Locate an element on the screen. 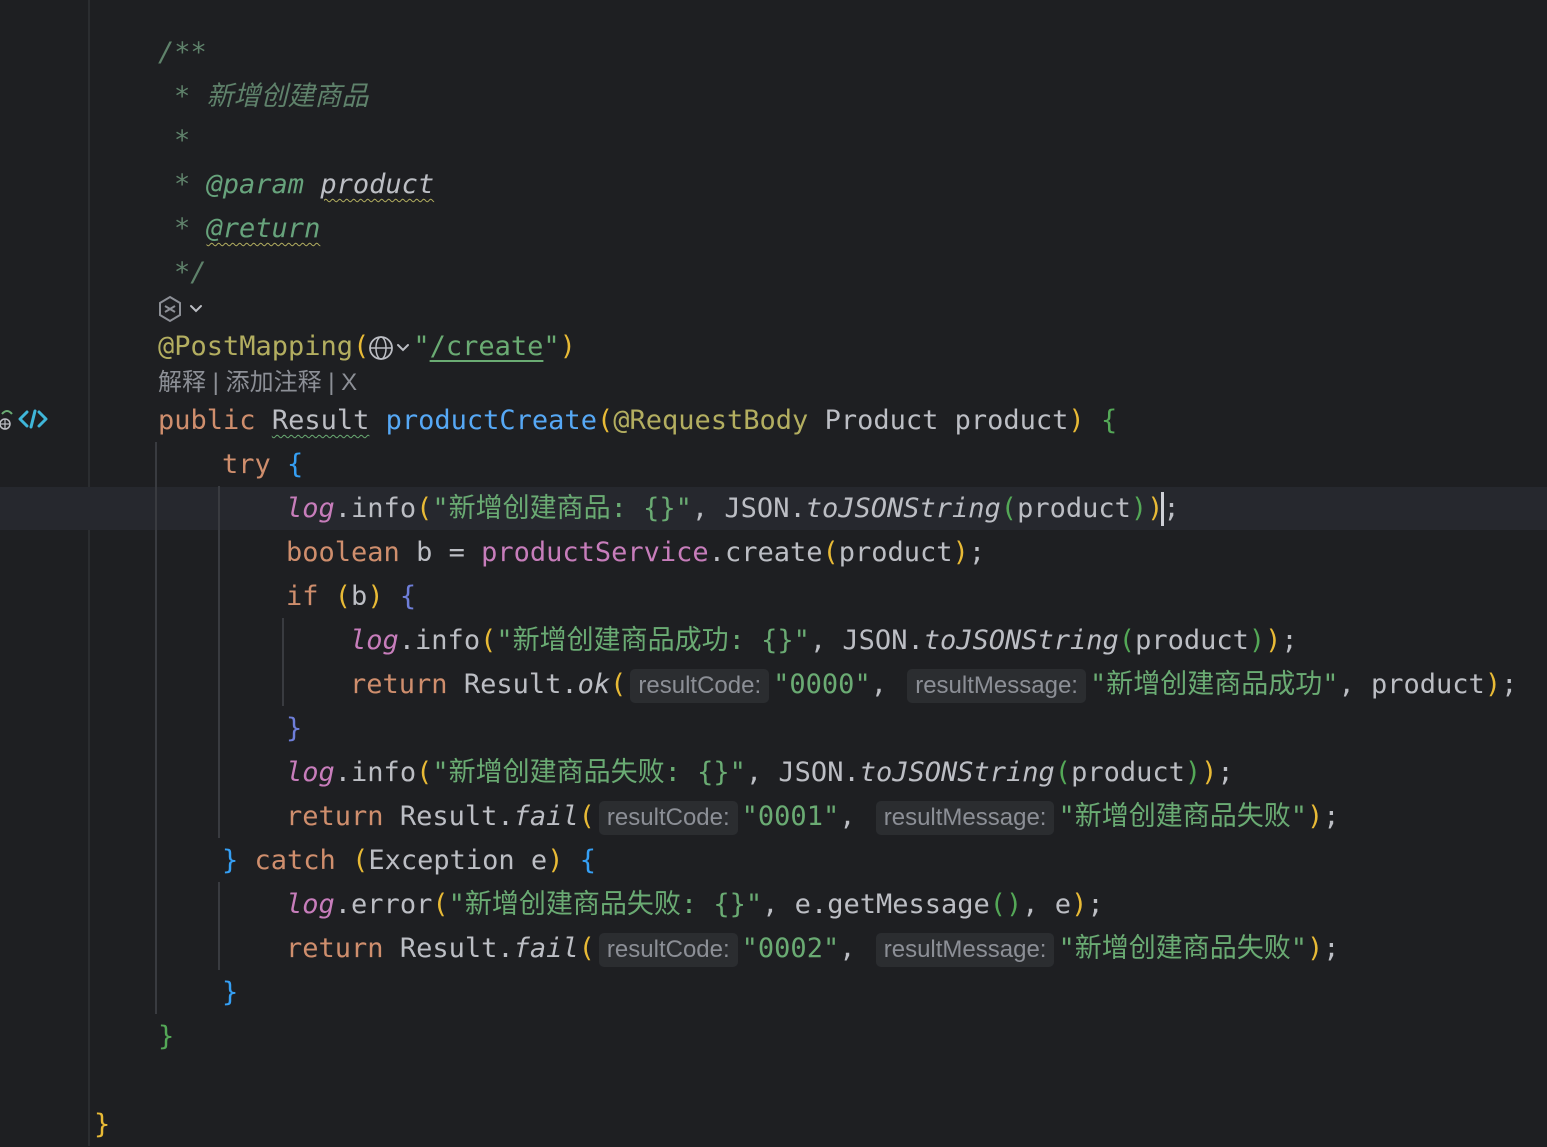 The image size is (1547, 1147). javadoc-close: */ is located at coordinates (190, 272).